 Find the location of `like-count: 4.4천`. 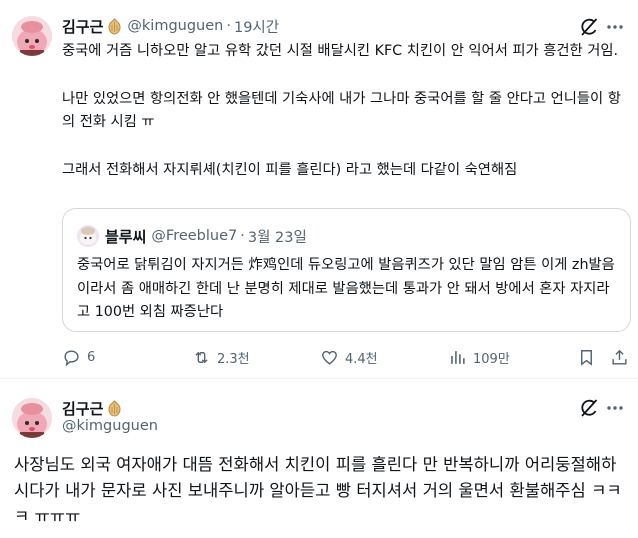

like-count: 4.4천 is located at coordinates (361, 359).